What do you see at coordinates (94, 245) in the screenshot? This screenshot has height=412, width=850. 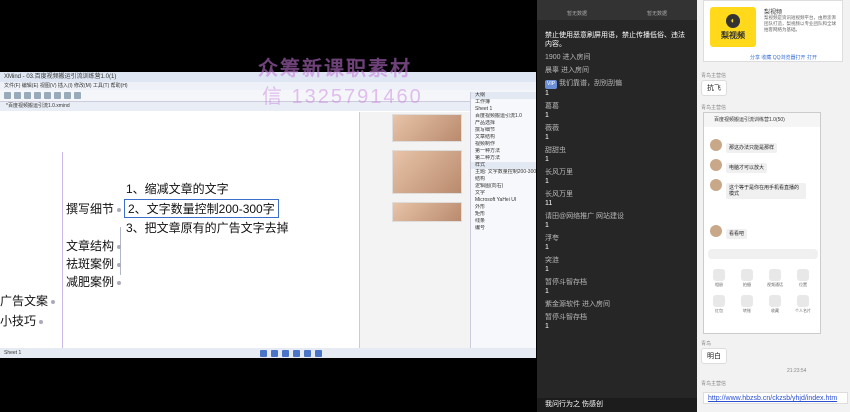 I see `node-article-structure: 文章结构` at bounding box center [94, 245].